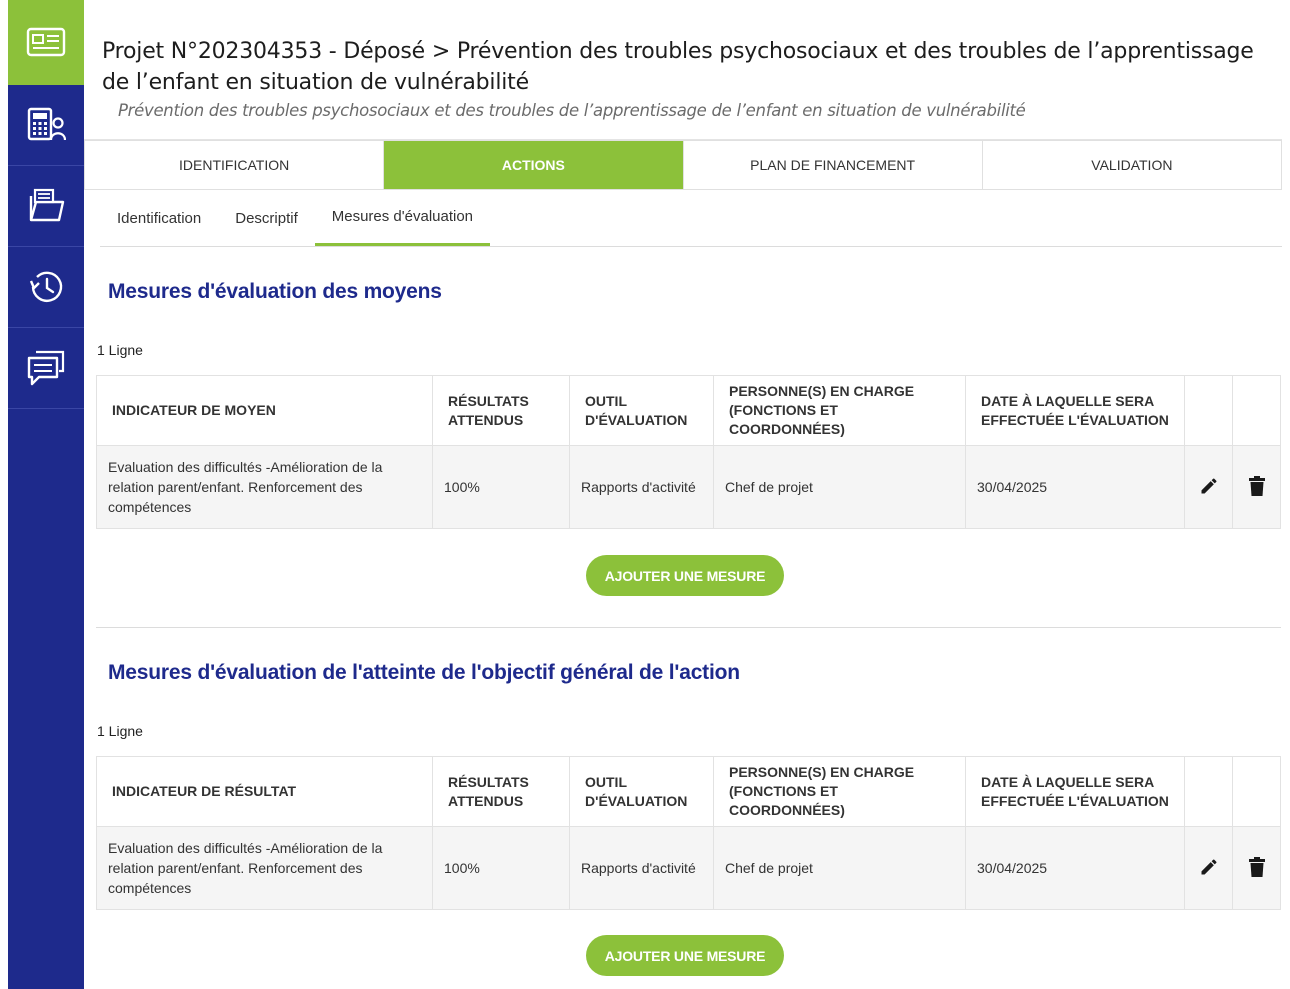 This screenshot has width=1290, height=989. I want to click on column-header: Indicateur de moyen, so click(264, 410).